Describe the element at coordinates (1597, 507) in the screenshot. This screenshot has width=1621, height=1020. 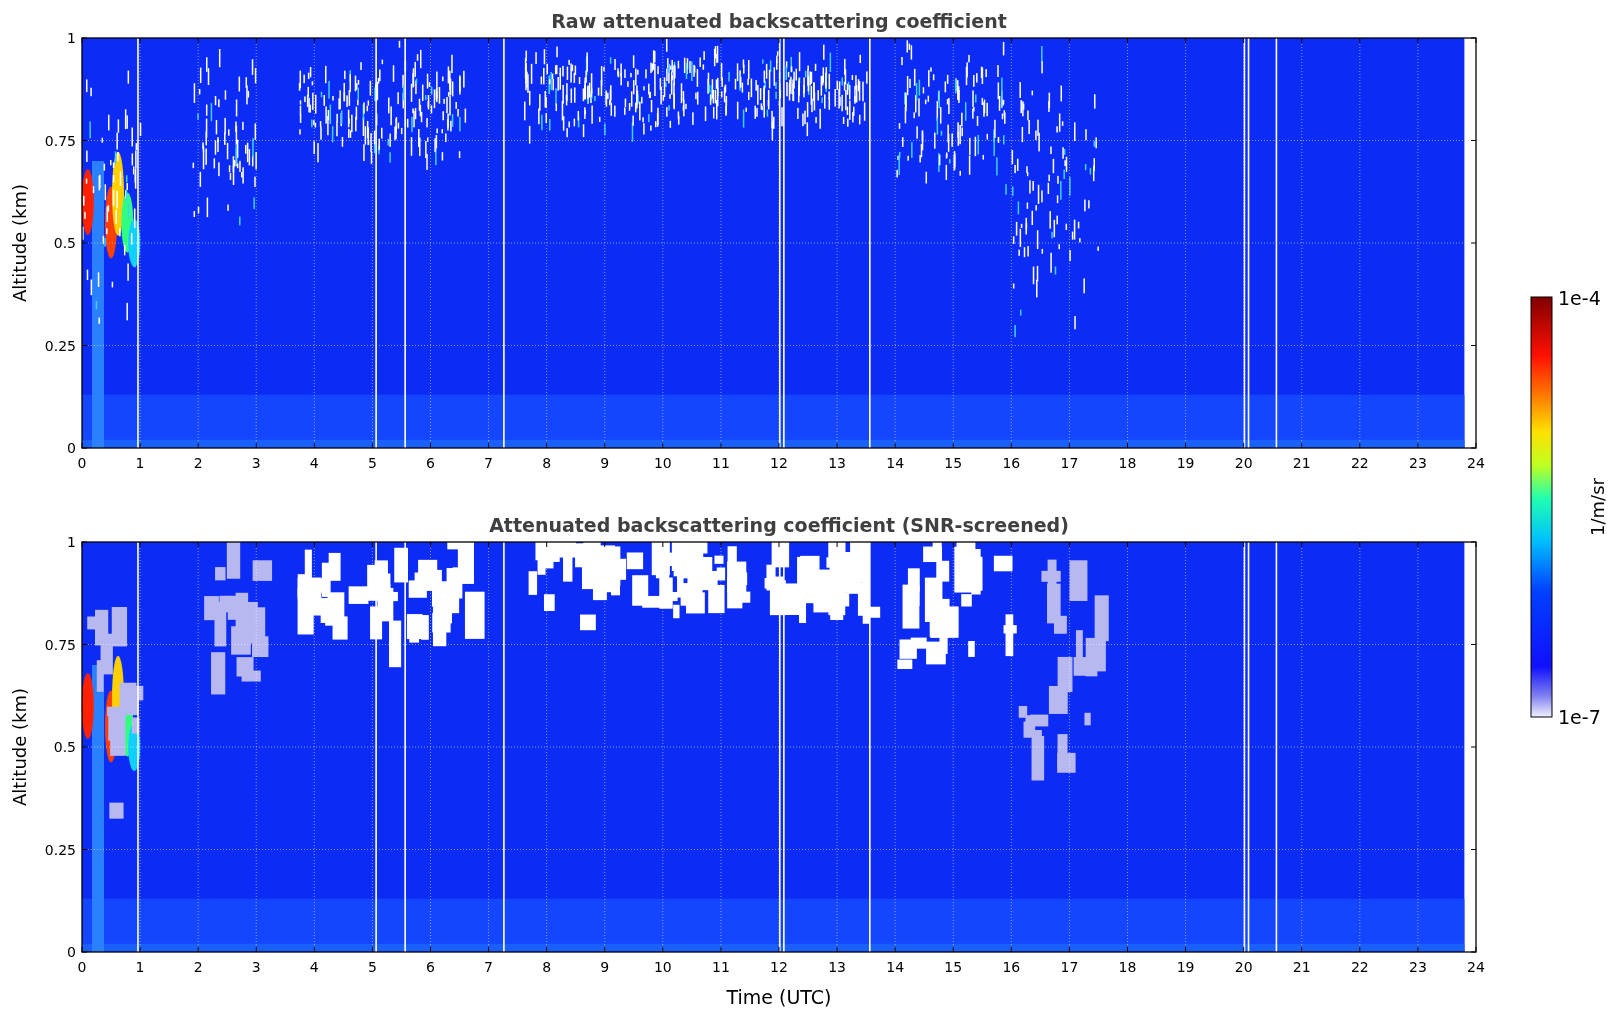
I see `colorbar-label: 1/m/sr` at that location.